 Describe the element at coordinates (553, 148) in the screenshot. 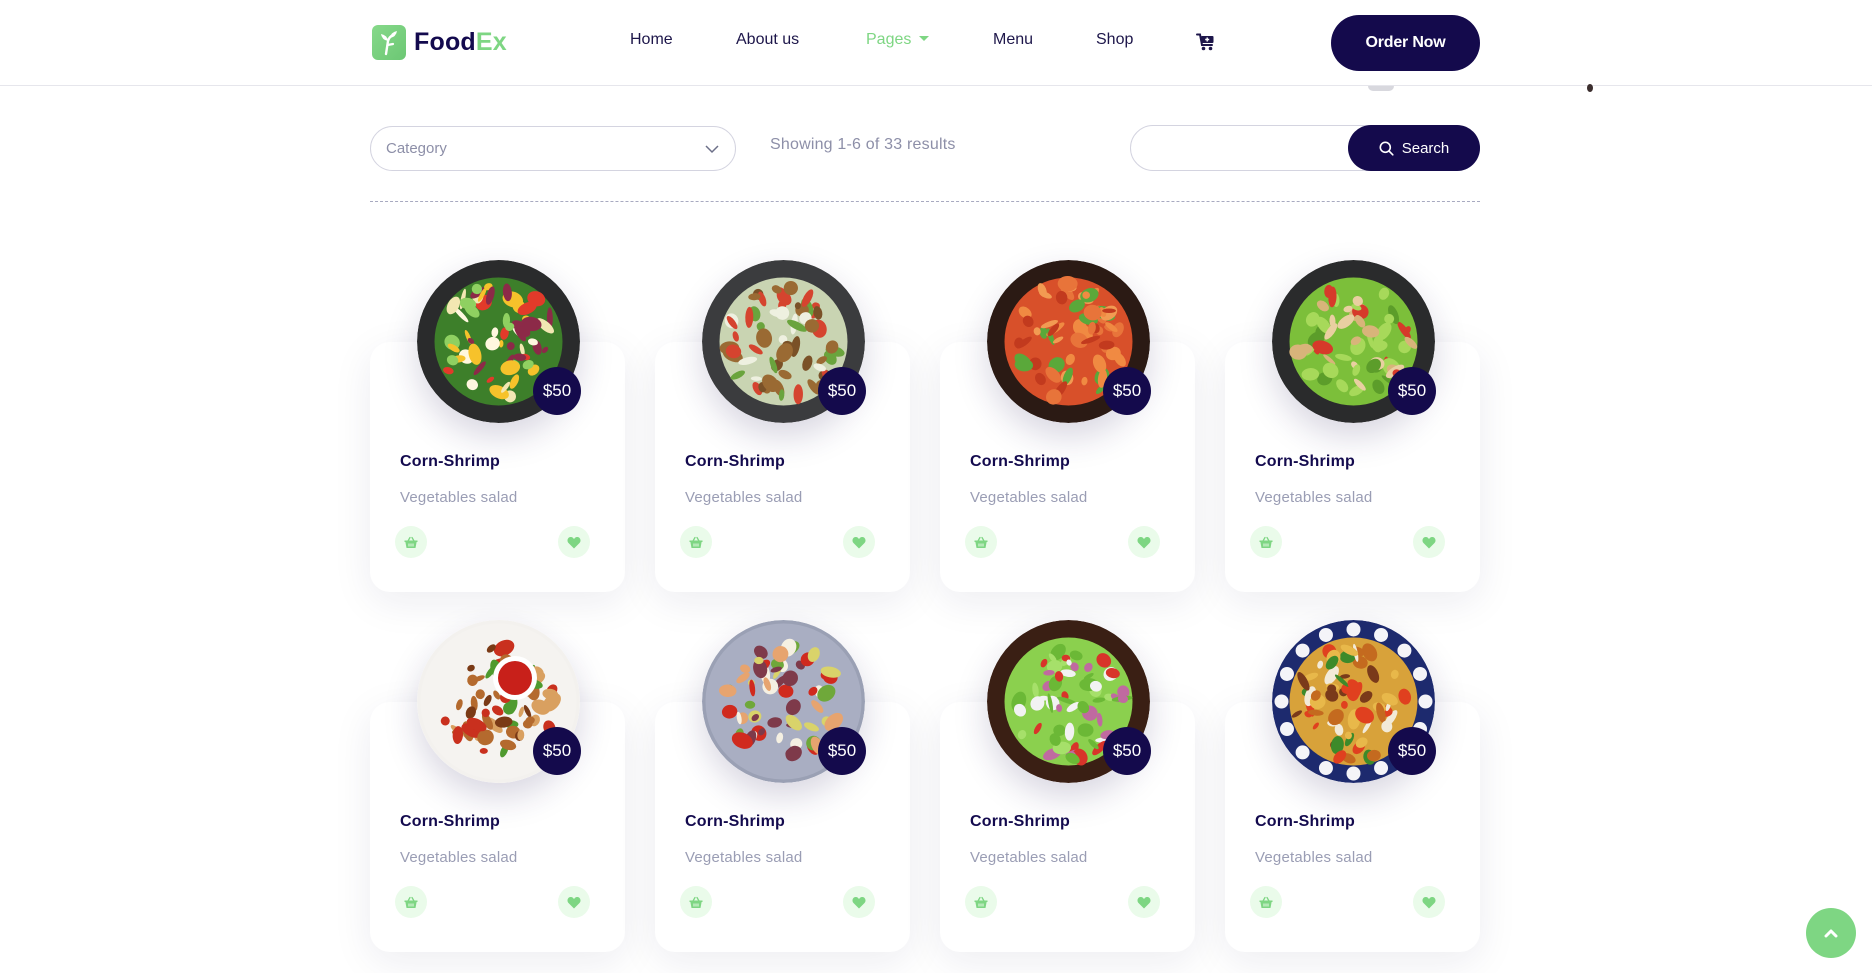

I see `category-select: Category` at that location.